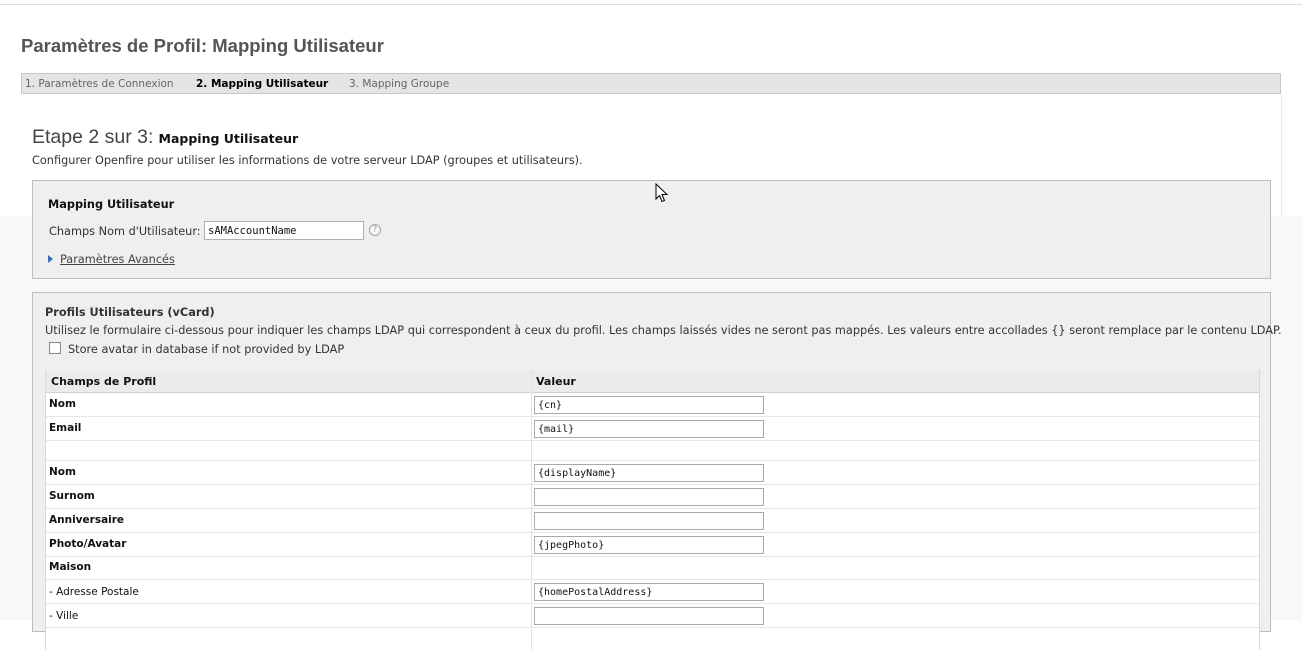 The width and height of the screenshot is (1302, 650). I want to click on field-label: Photo/Avatar, so click(88, 544).